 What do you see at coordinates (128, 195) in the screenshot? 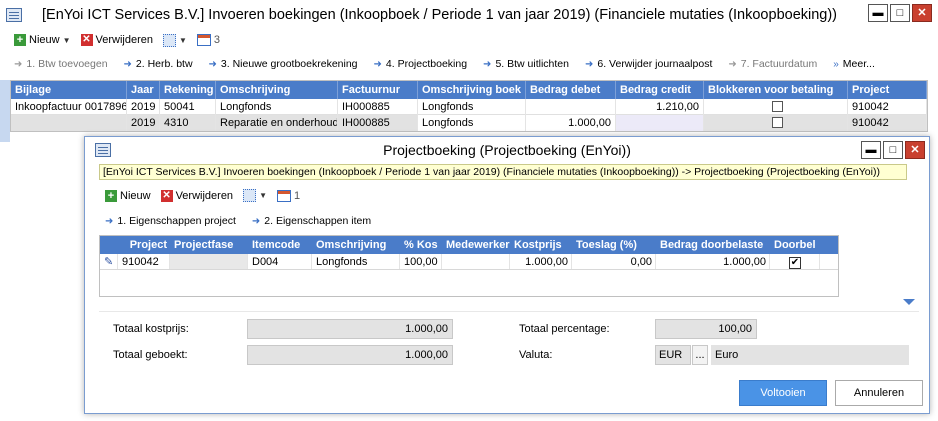
I see `new-button: + Nieuw` at bounding box center [128, 195].